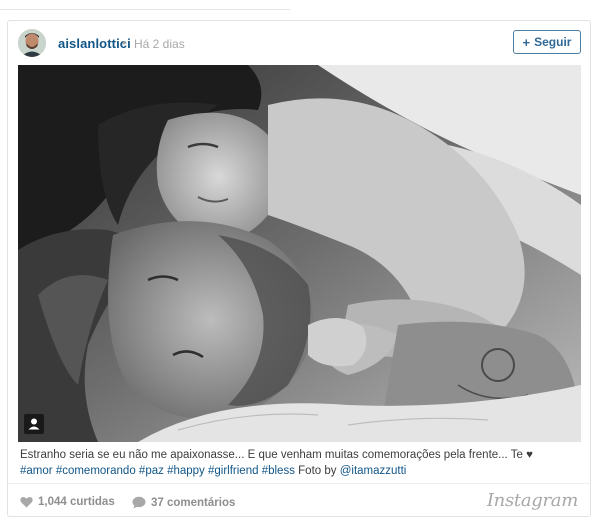 The width and height of the screenshot is (600, 524). Describe the element at coordinates (76, 502) in the screenshot. I see `likes-label: 1,044 curtidas` at that location.